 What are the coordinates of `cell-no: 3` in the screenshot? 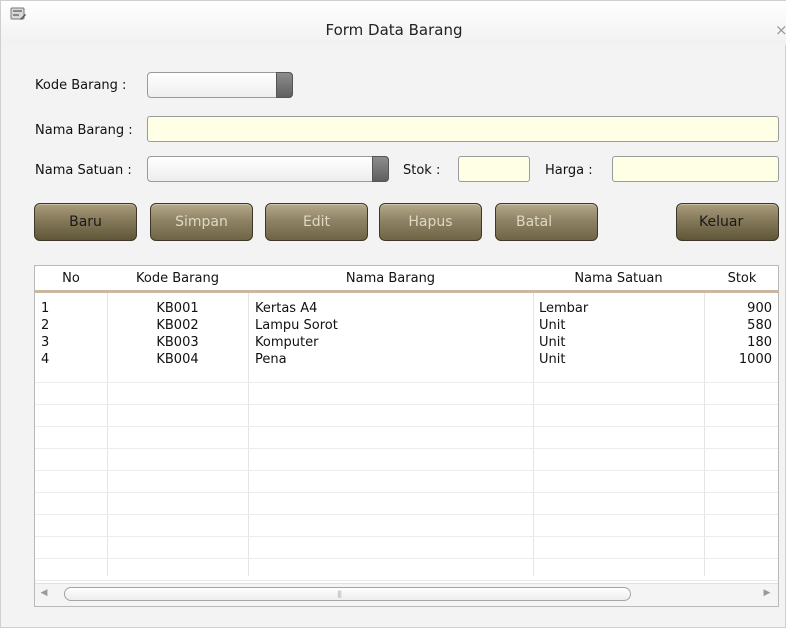 It's located at (45, 342).